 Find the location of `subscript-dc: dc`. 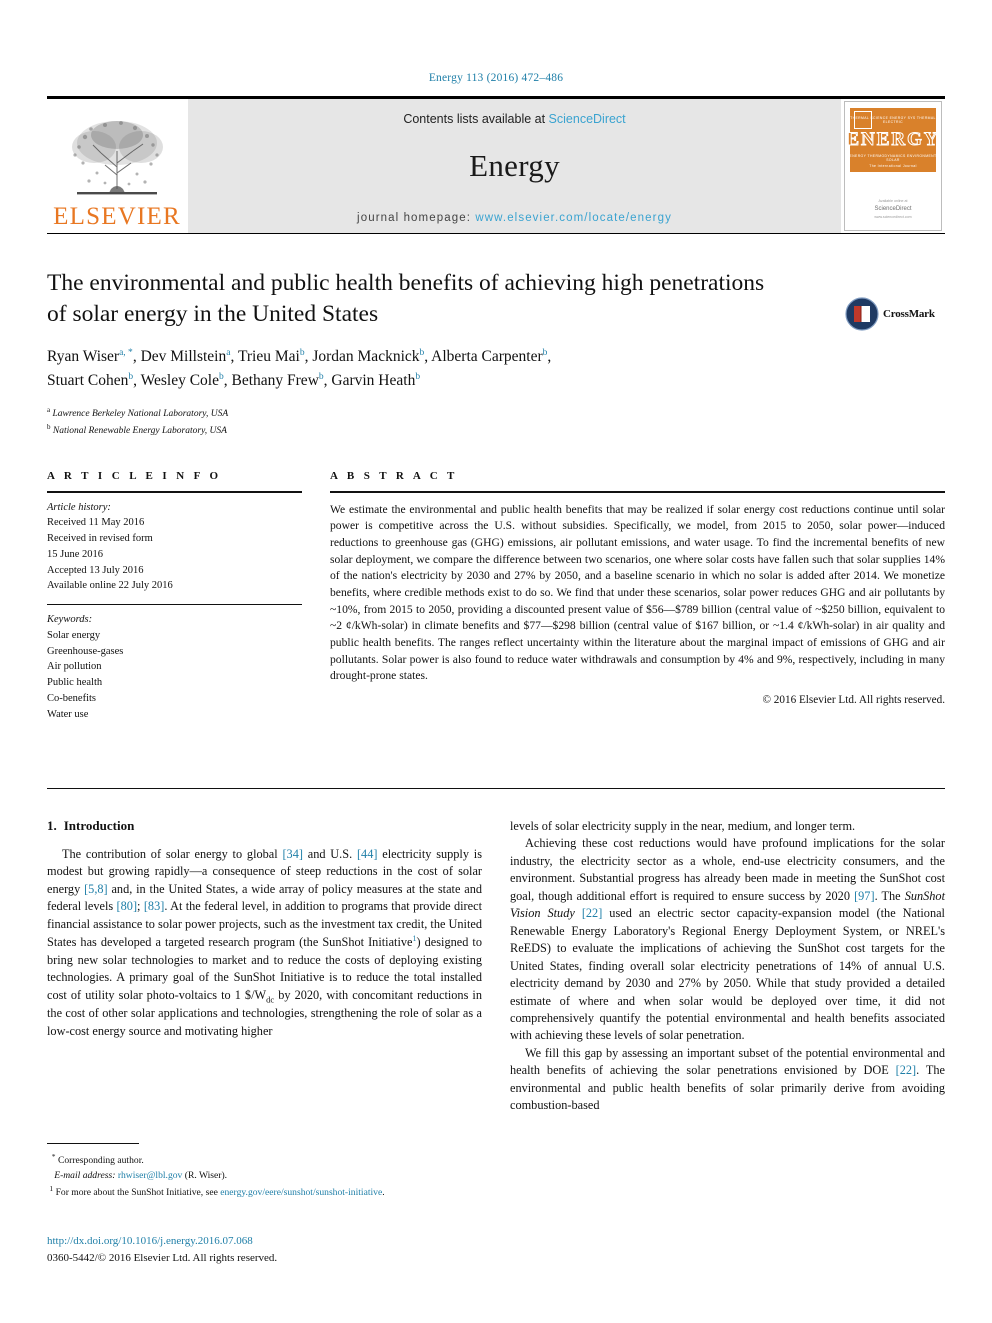

subscript-dc: dc is located at coordinates (270, 999).